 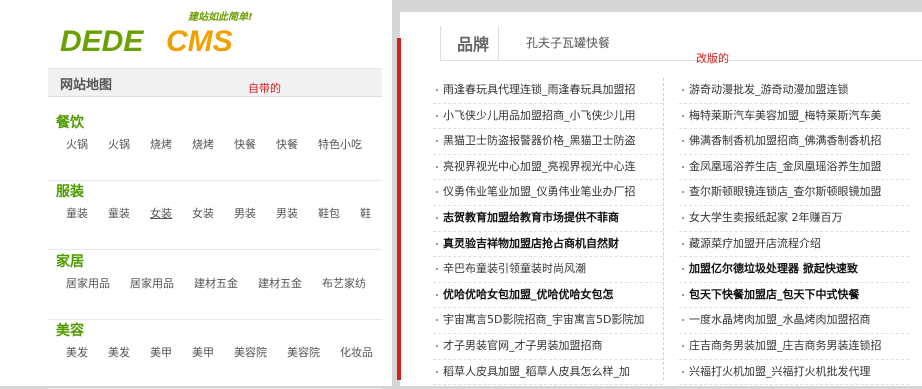 I want to click on tab-brand-label: 品牌, so click(x=473, y=44).